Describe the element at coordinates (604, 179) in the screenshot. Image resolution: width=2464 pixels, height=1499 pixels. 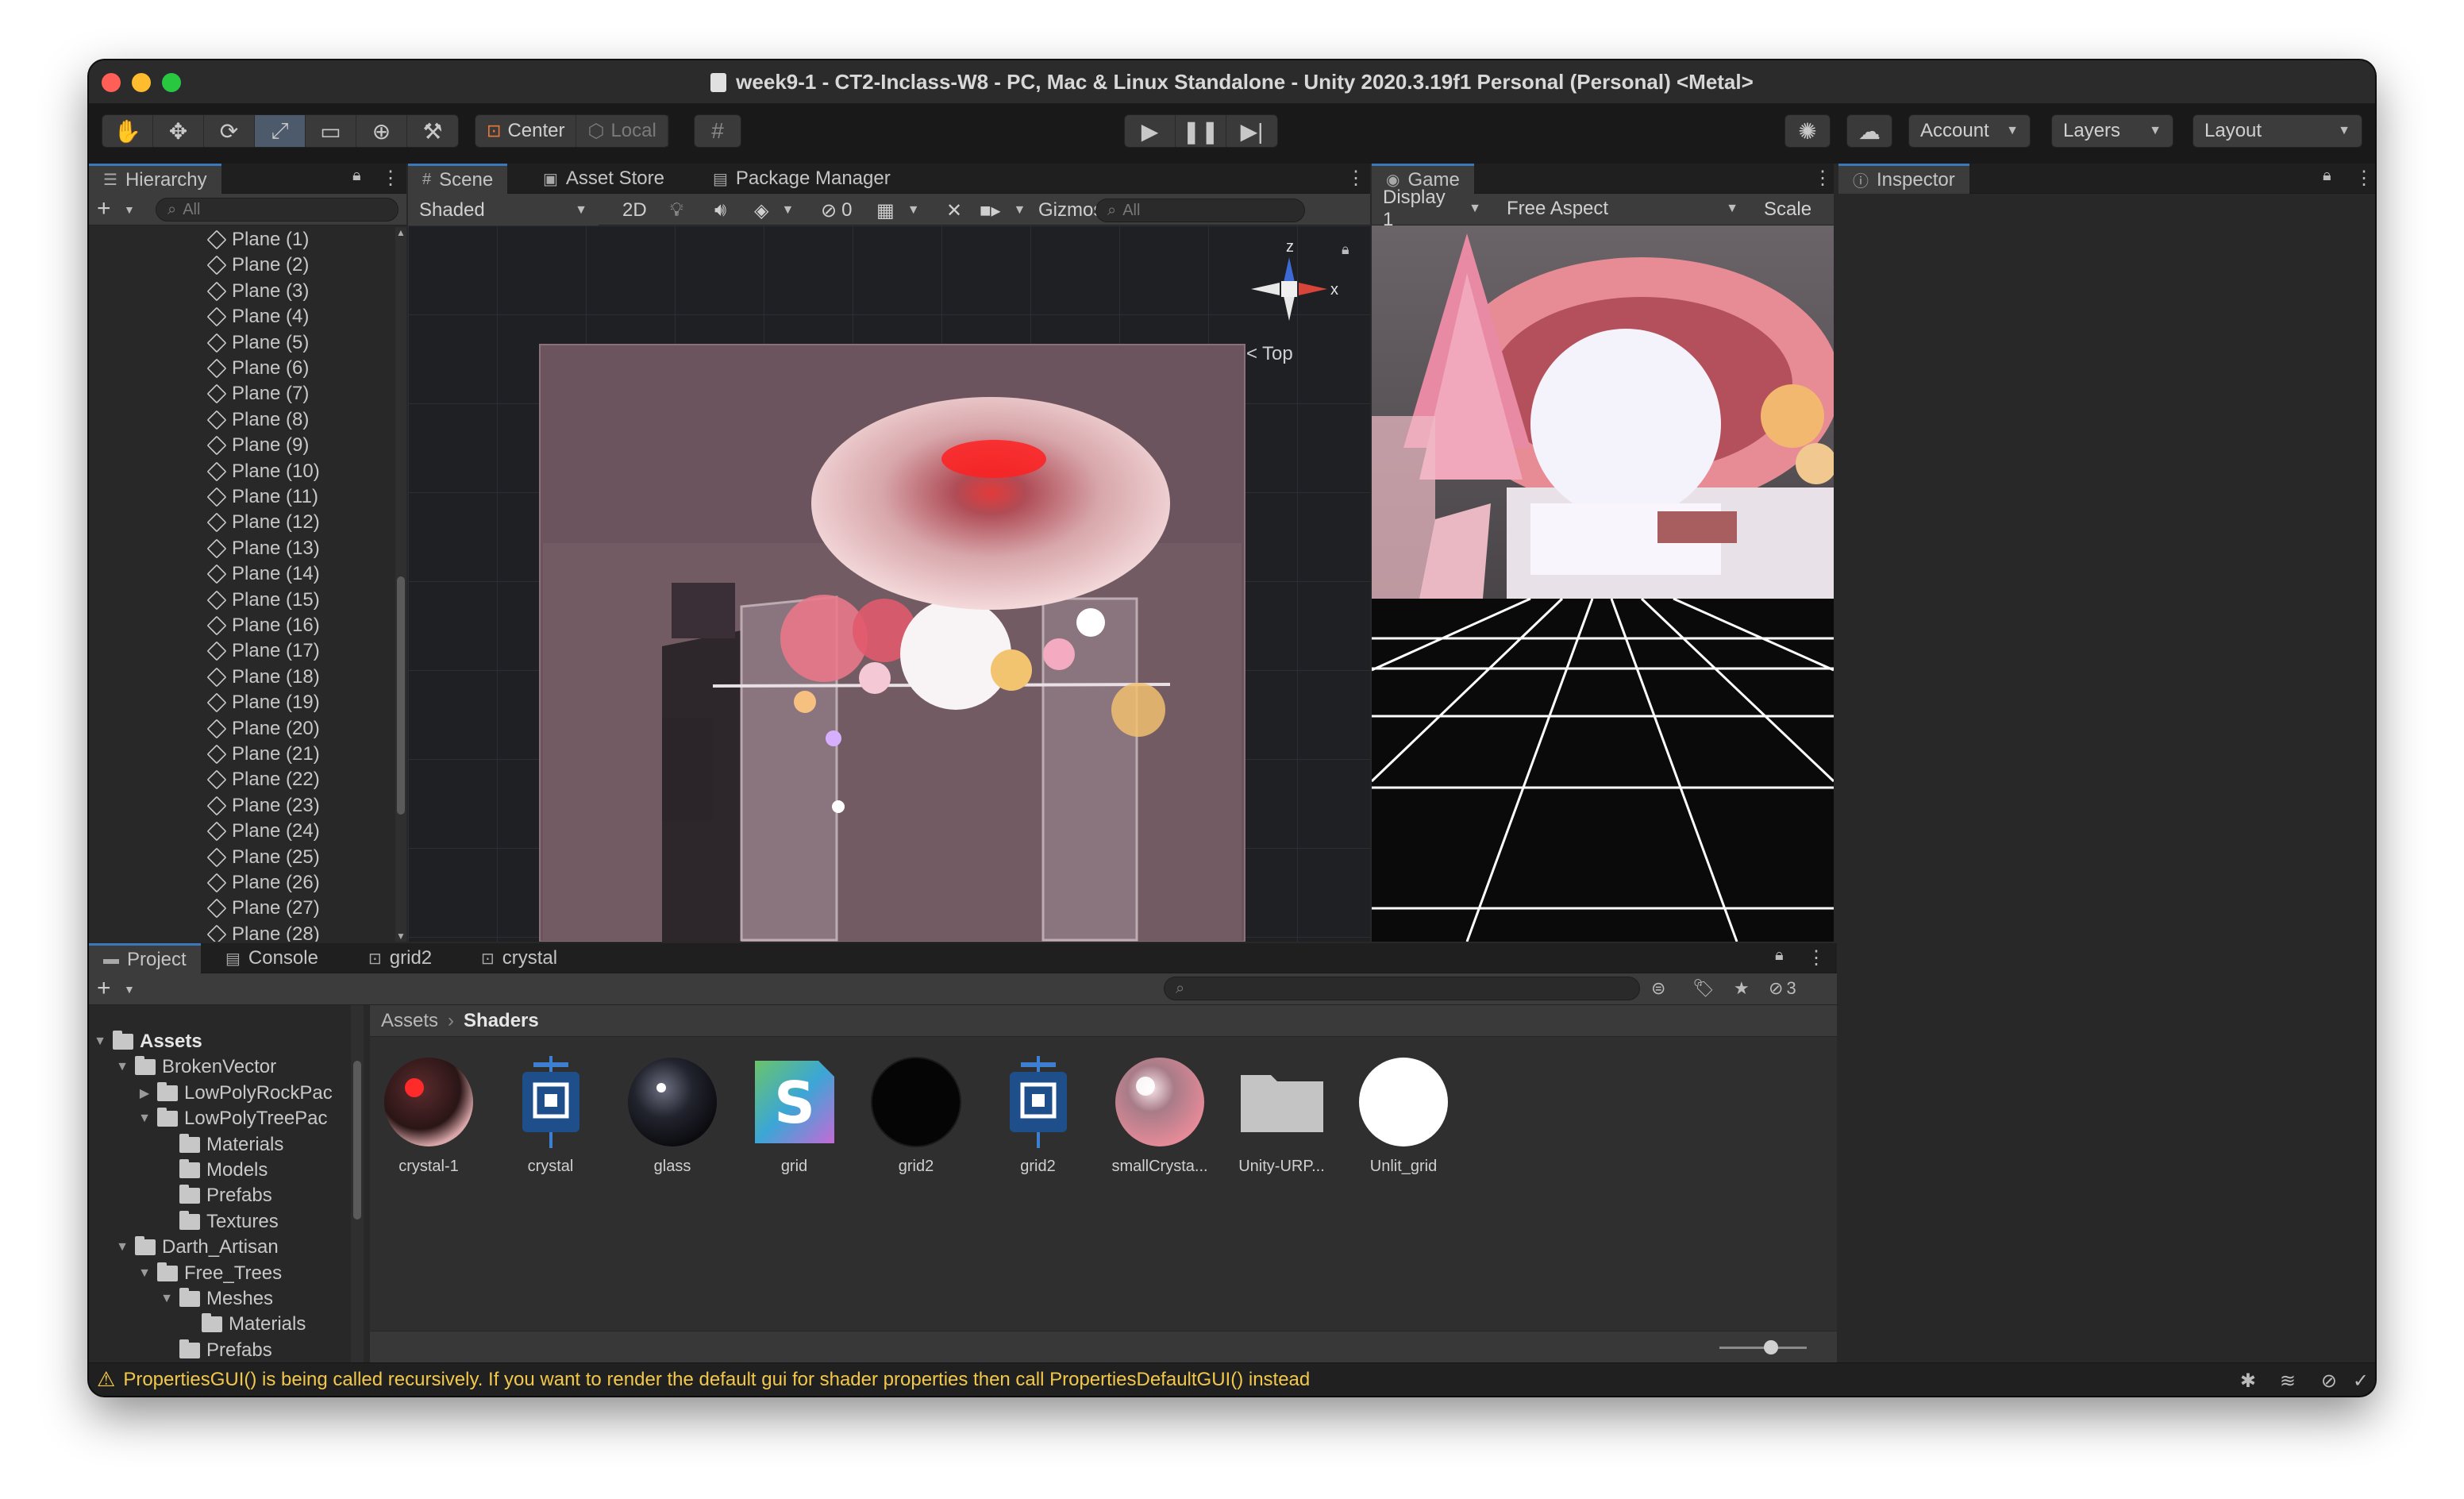
I see `tab-asset-store: ▣ Asset Store` at that location.